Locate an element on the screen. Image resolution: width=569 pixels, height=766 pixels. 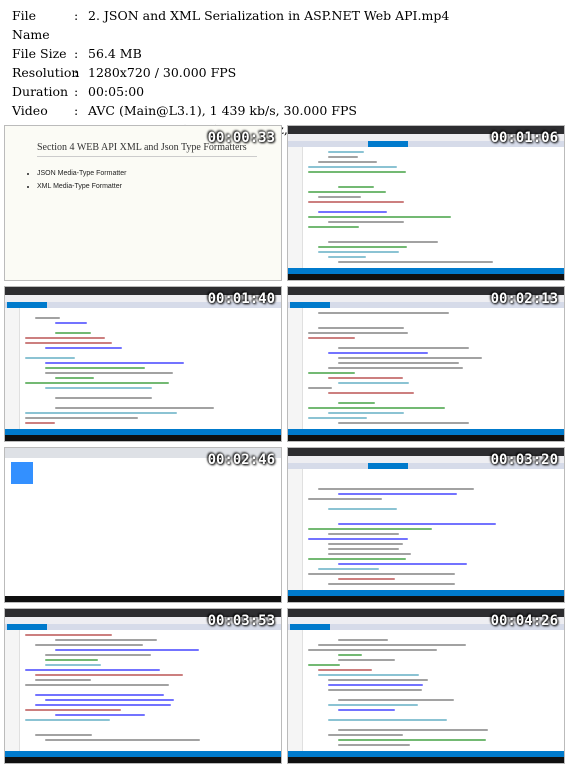
info-key: Video is located at coordinates (30, 110).